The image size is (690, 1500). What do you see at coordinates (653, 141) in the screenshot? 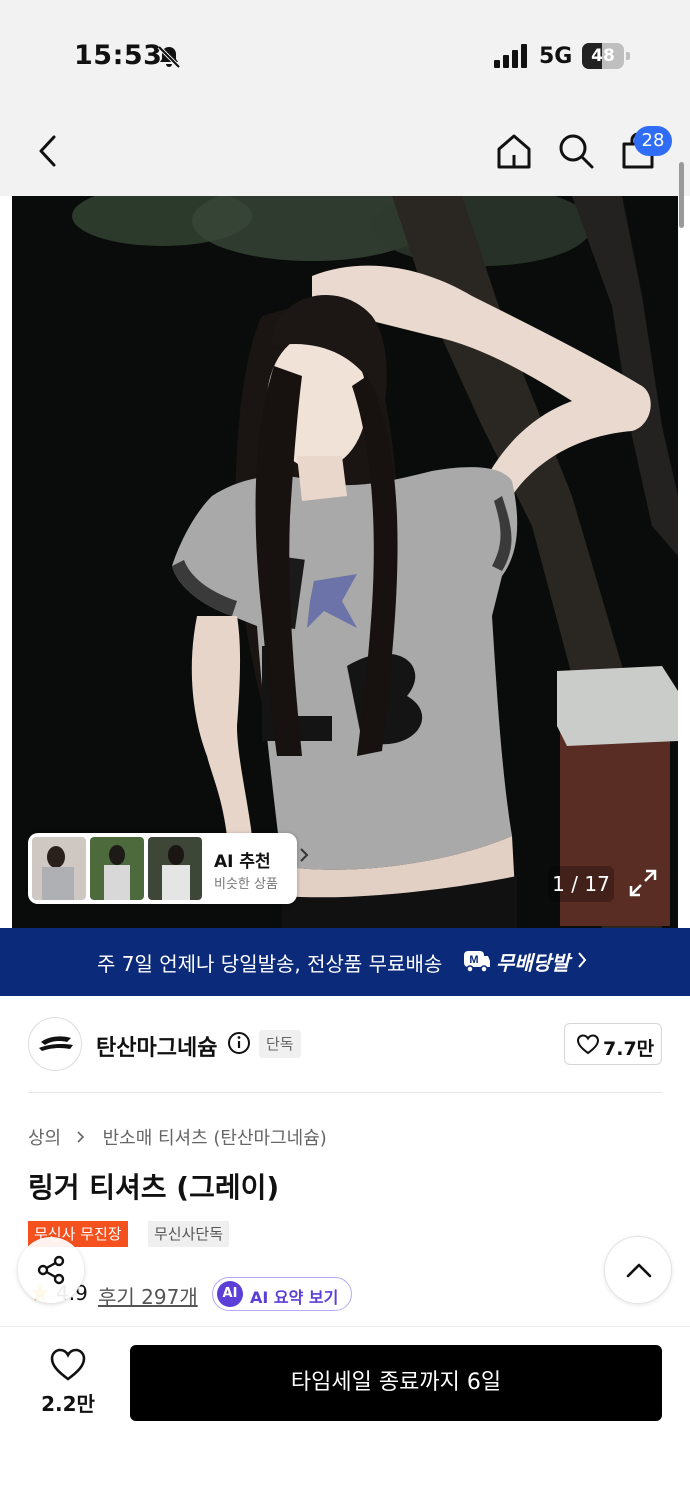
I see `cart-count-badge: 28` at bounding box center [653, 141].